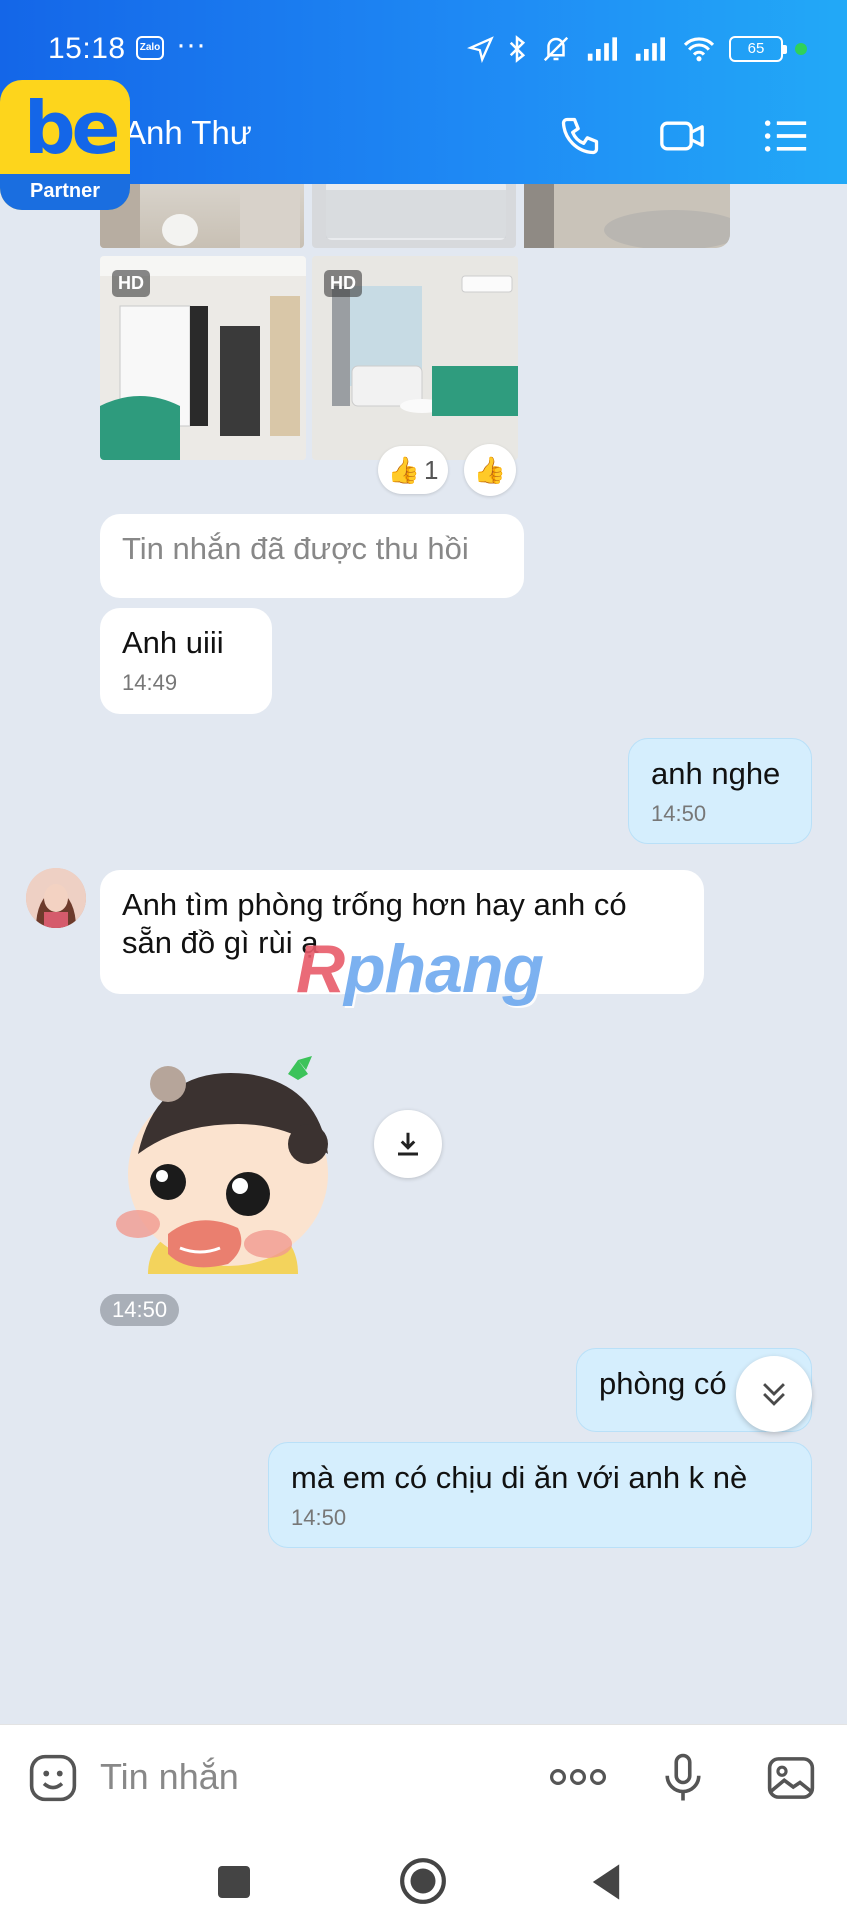 This screenshot has height=1931, width=847. I want to click on image-icon, so click(791, 1778).